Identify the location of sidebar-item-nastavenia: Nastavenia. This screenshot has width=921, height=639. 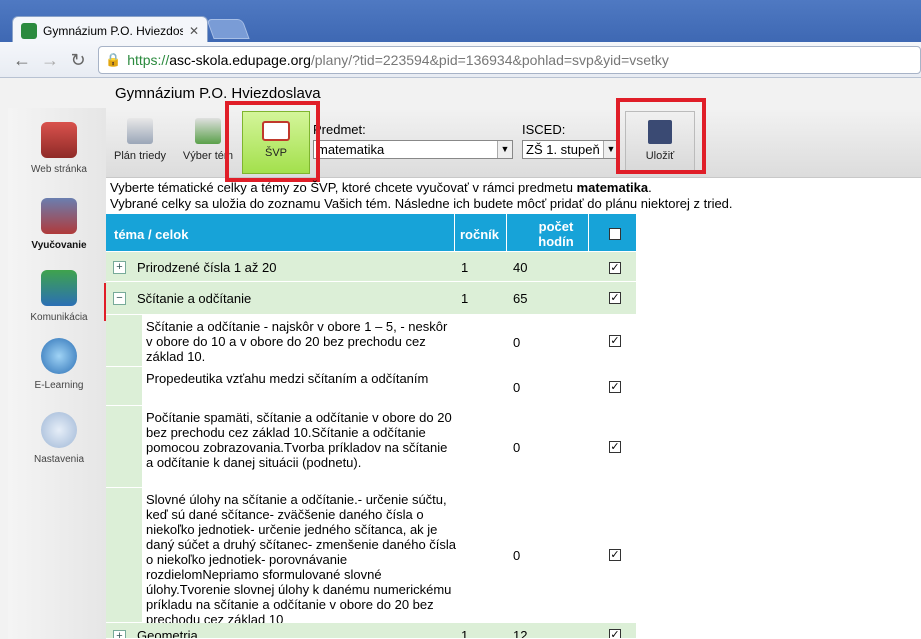
(59, 438).